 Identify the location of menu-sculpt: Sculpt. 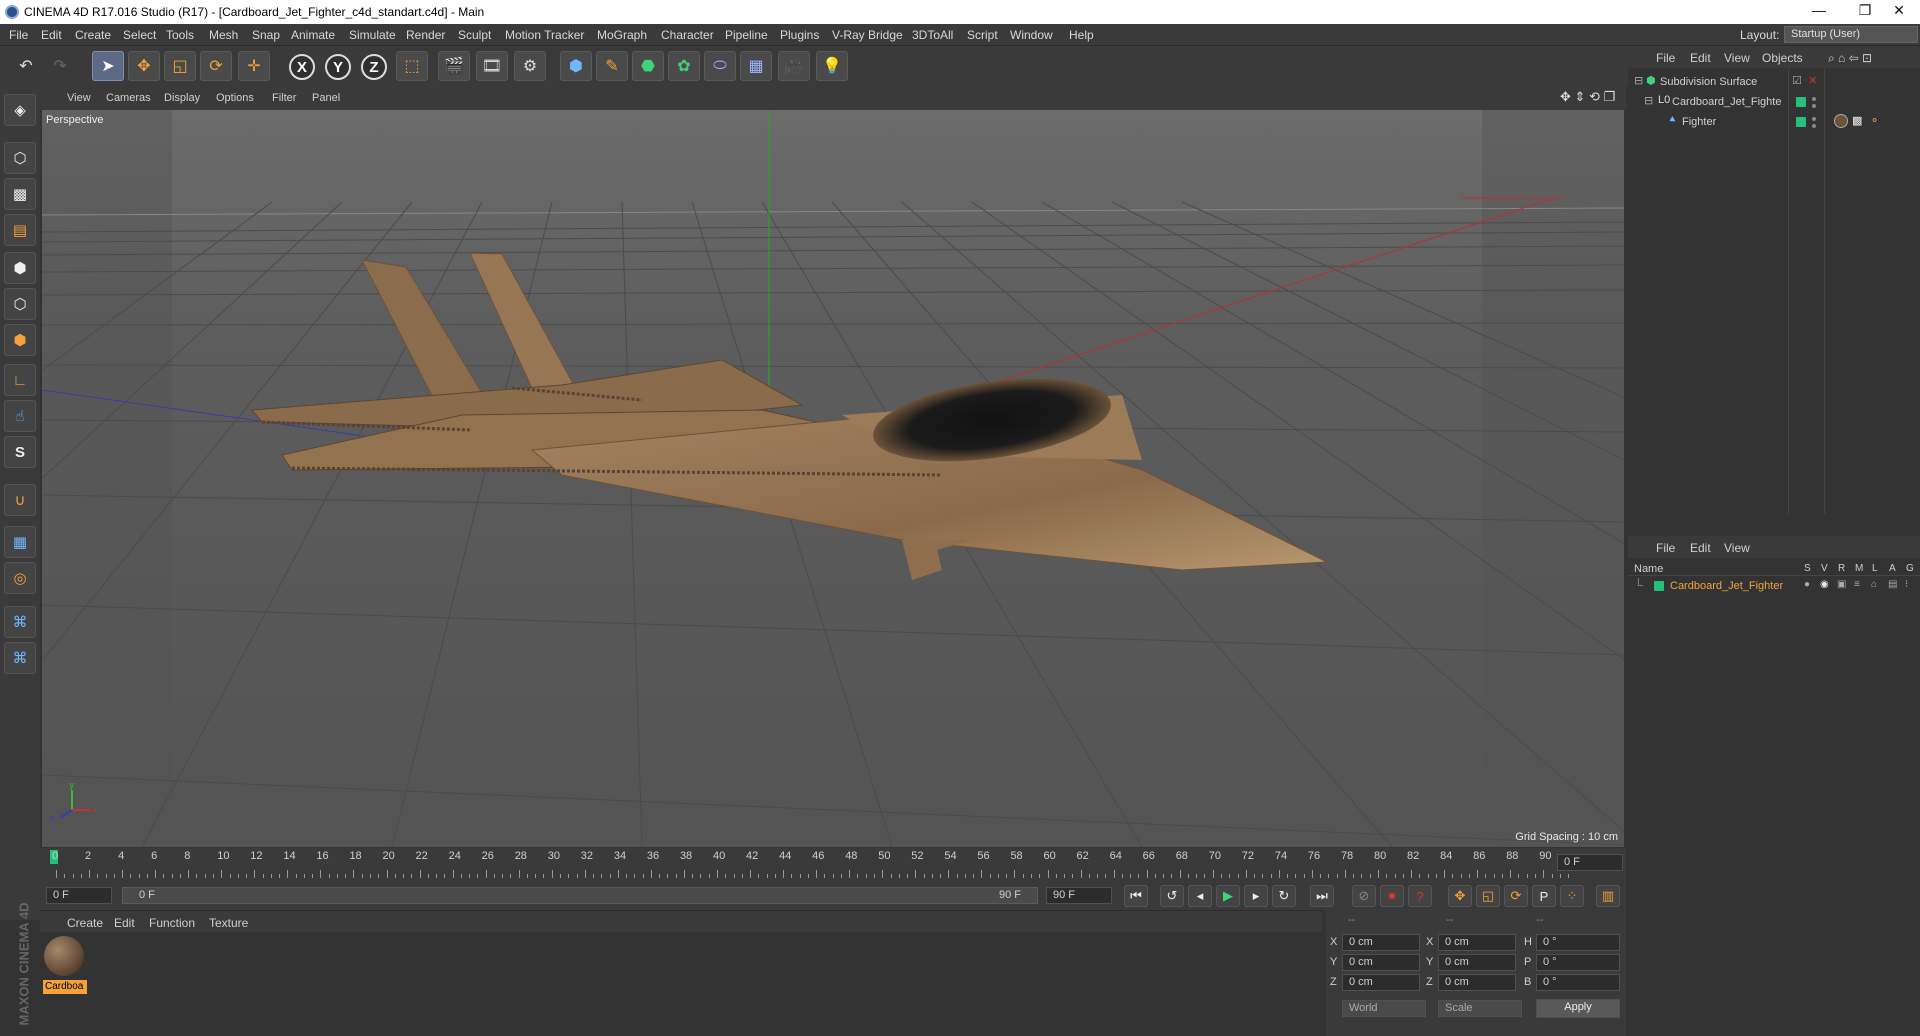
(474, 35).